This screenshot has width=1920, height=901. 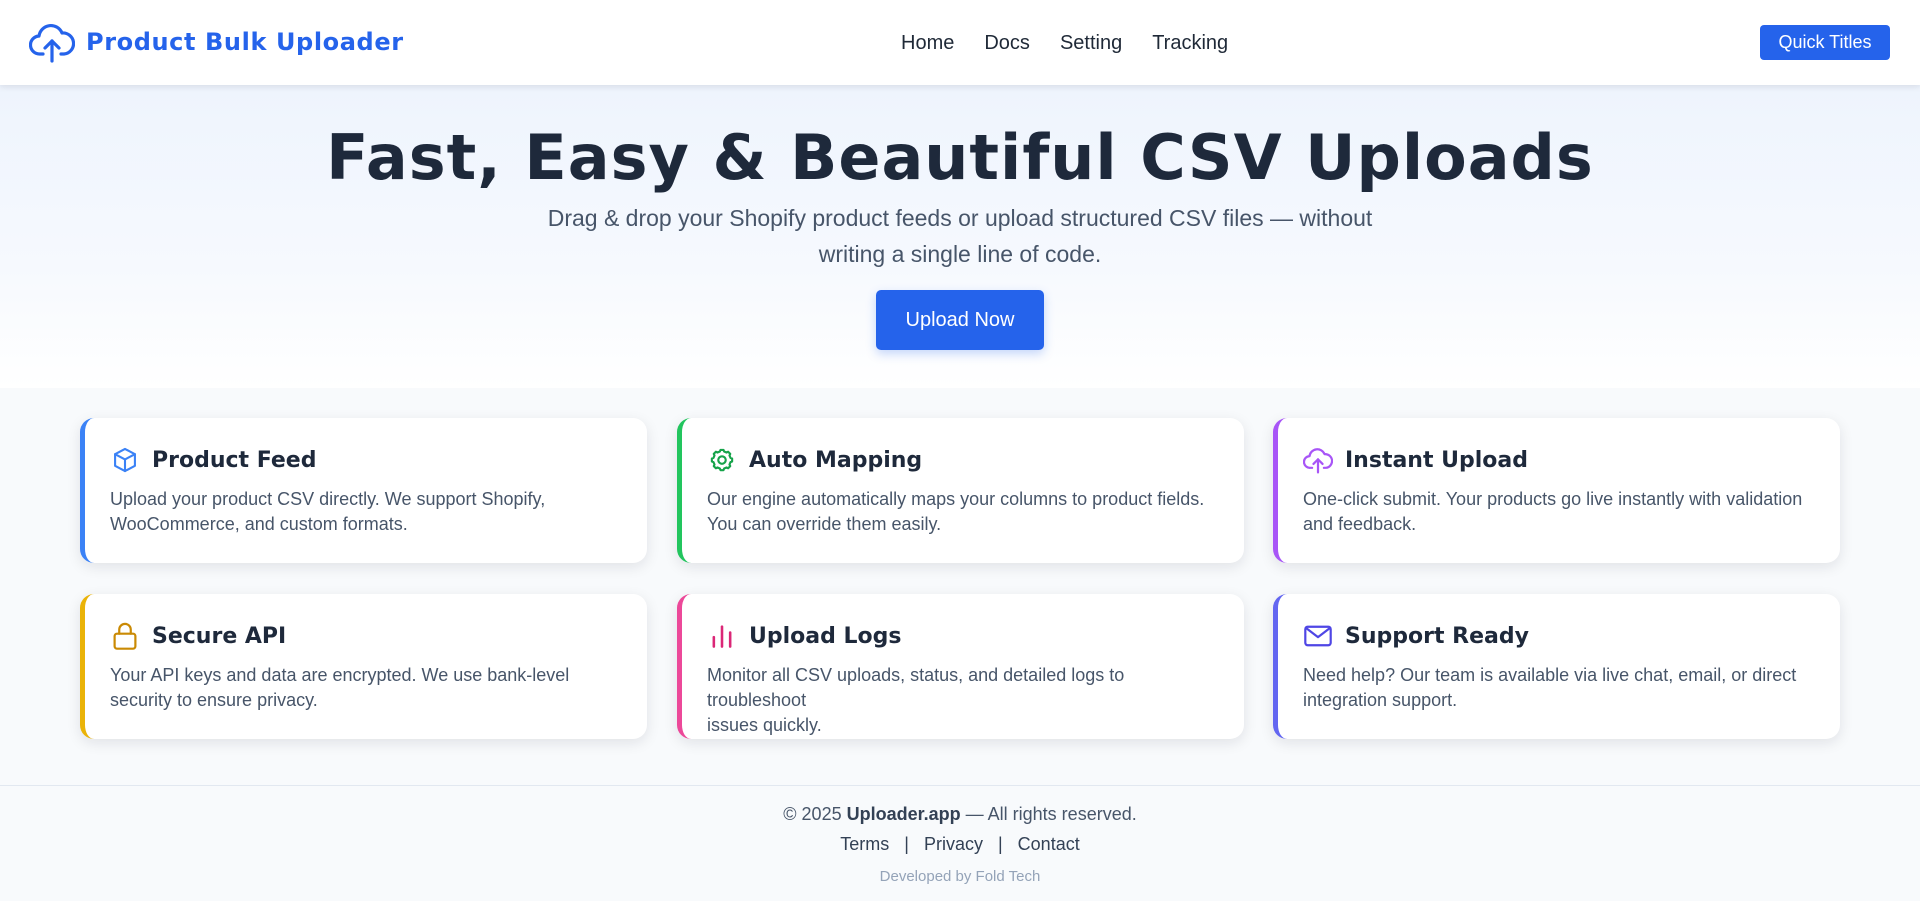 I want to click on hero-title: Fast, Easy & Beautiful CSV Uploads, so click(x=960, y=157).